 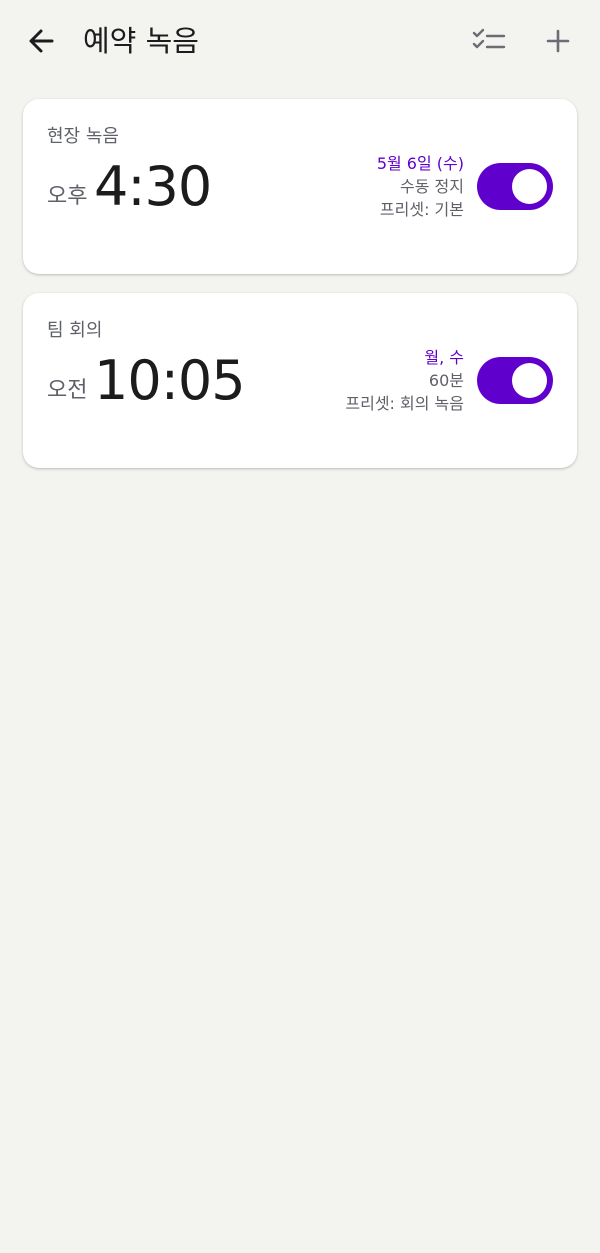 What do you see at coordinates (404, 380) in the screenshot?
I see `schedule-info: 월, 수 60분 프리셋: 회의 녹음` at bounding box center [404, 380].